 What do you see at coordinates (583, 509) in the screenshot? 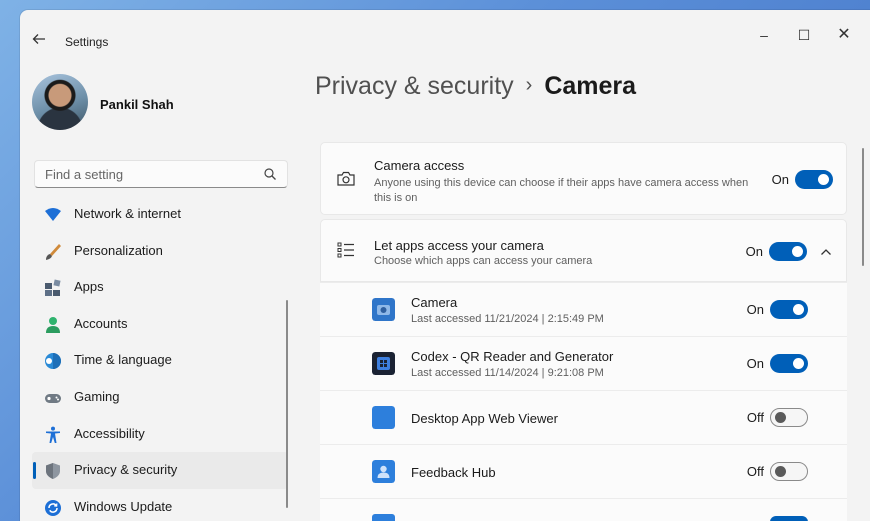
I see `app-row-partial` at bounding box center [583, 509].